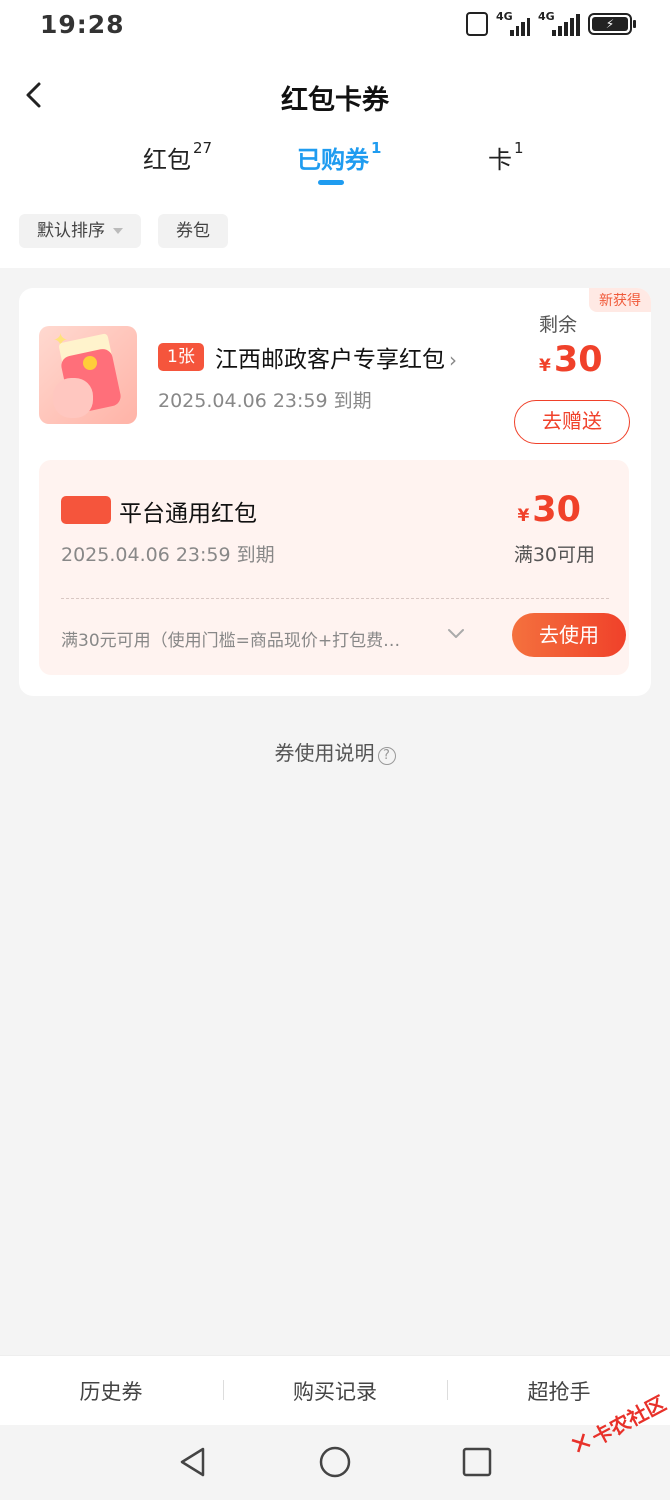 The image size is (670, 1500). What do you see at coordinates (506, 157) in the screenshot?
I see `tab-card: 卡1` at bounding box center [506, 157].